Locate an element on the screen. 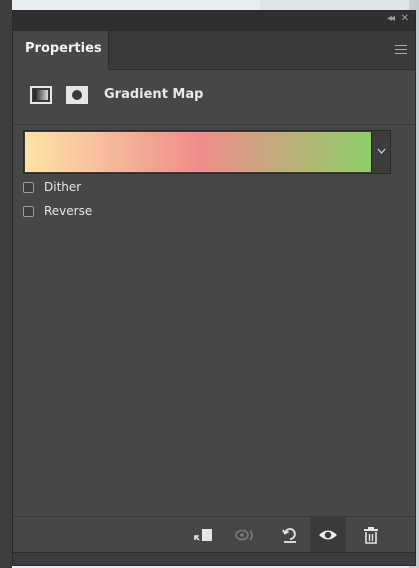 The height and width of the screenshot is (568, 419). hamburger-menu-icon is located at coordinates (401, 50).